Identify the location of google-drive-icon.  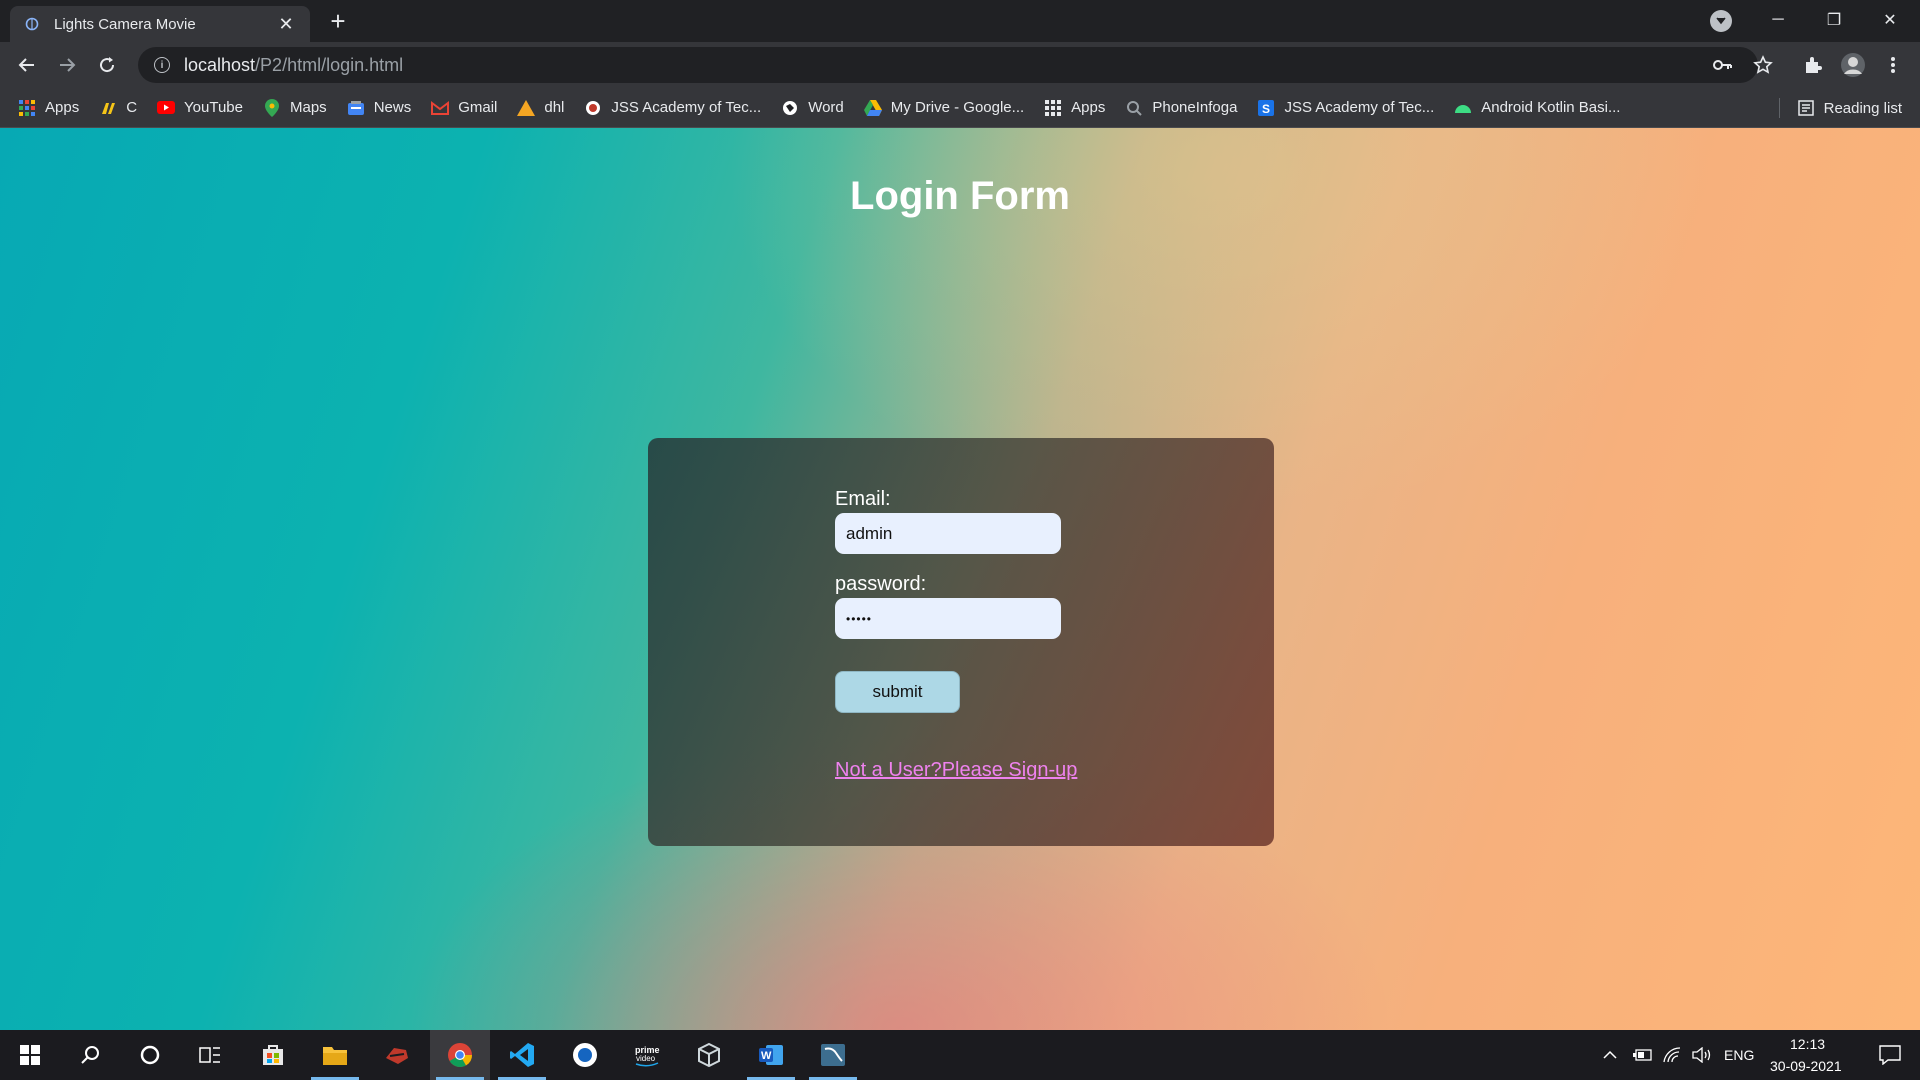
(872, 108).